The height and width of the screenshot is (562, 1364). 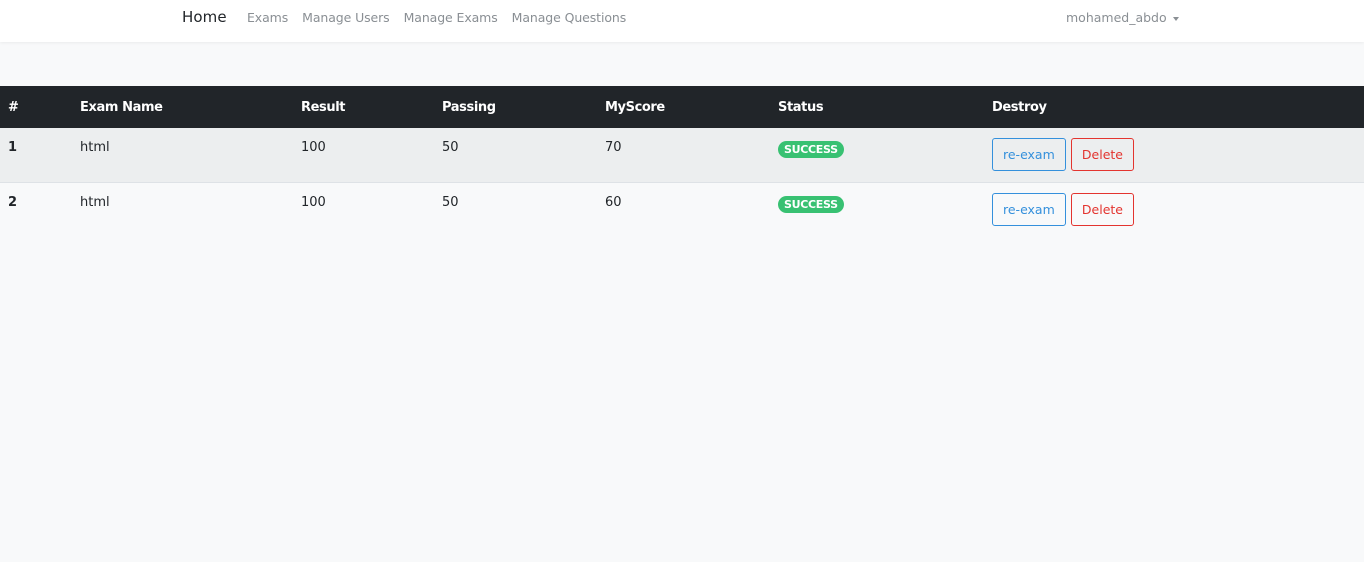 I want to click on col-header-index: #, so click(x=13, y=107).